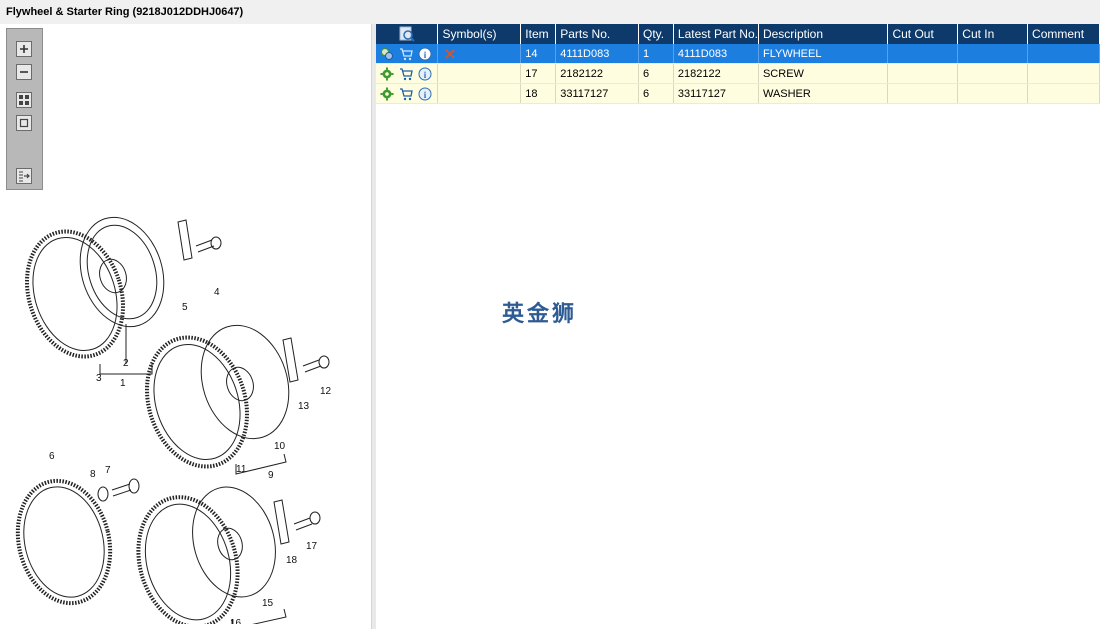 This screenshot has width=1100, height=629. I want to click on callout-6: 6, so click(52, 456).